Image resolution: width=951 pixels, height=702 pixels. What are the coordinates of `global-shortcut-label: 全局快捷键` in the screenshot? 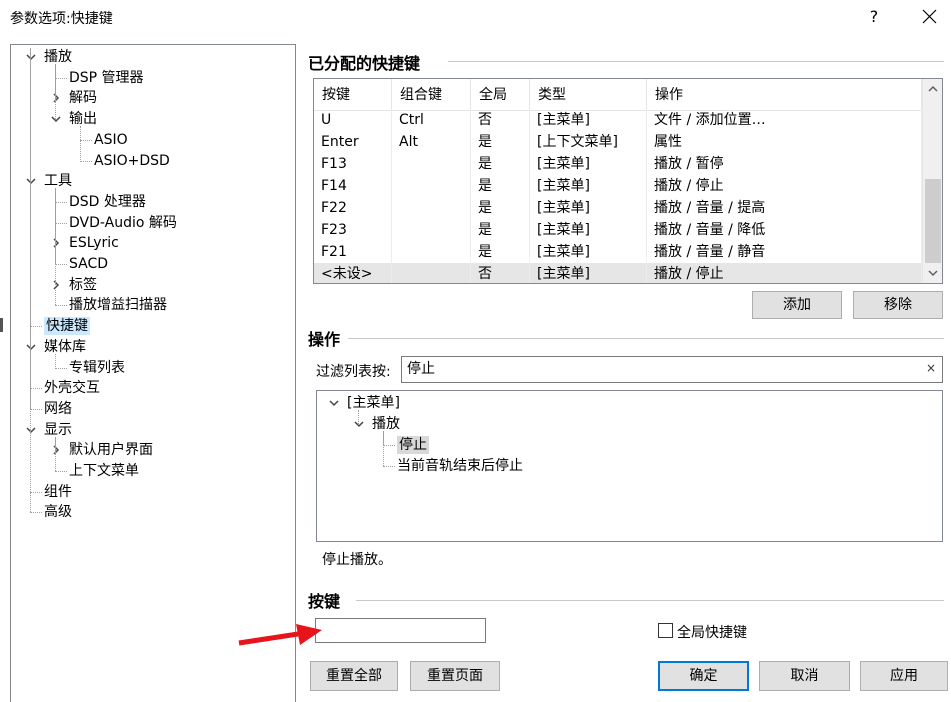 It's located at (712, 632).